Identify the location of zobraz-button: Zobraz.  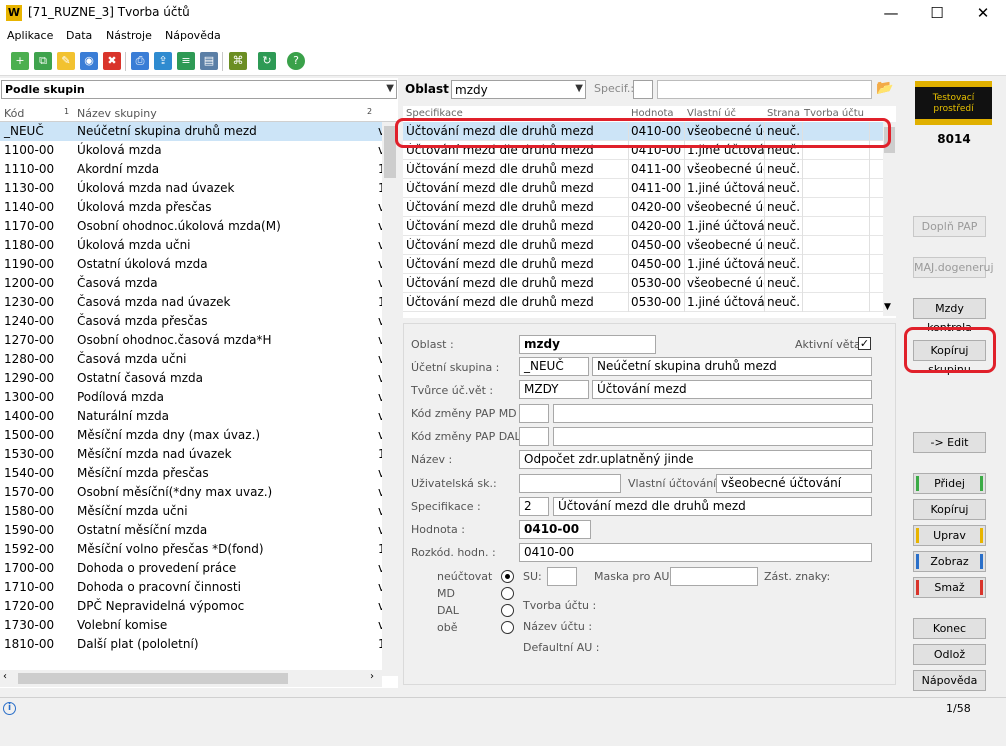
(949, 561).